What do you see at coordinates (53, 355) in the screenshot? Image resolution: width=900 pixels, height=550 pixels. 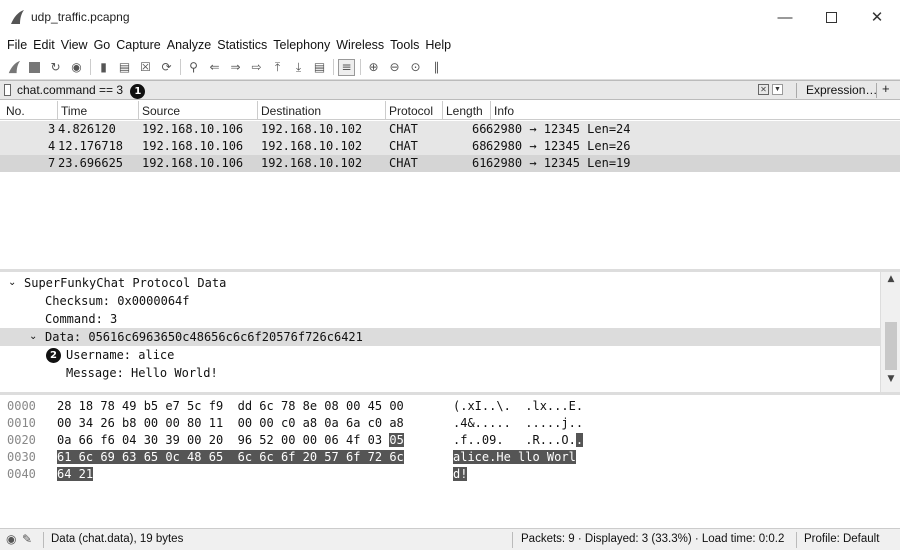 I see `callout-badge-2: 2` at bounding box center [53, 355].